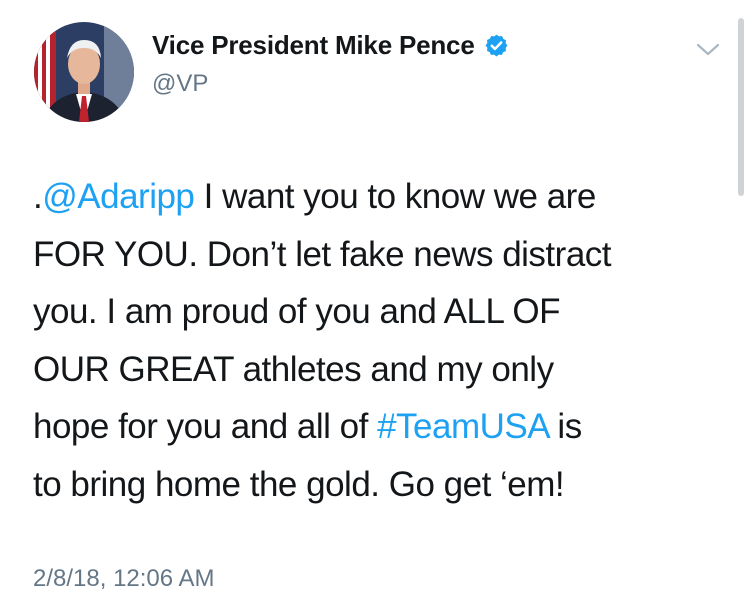 This screenshot has width=750, height=616. I want to click on tweet-text-segment: is, so click(565, 426).